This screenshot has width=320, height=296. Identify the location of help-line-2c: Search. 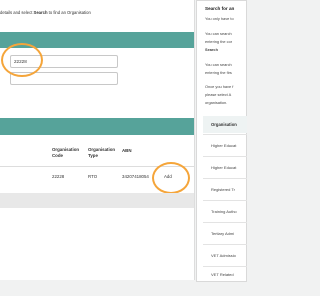
(211, 49).